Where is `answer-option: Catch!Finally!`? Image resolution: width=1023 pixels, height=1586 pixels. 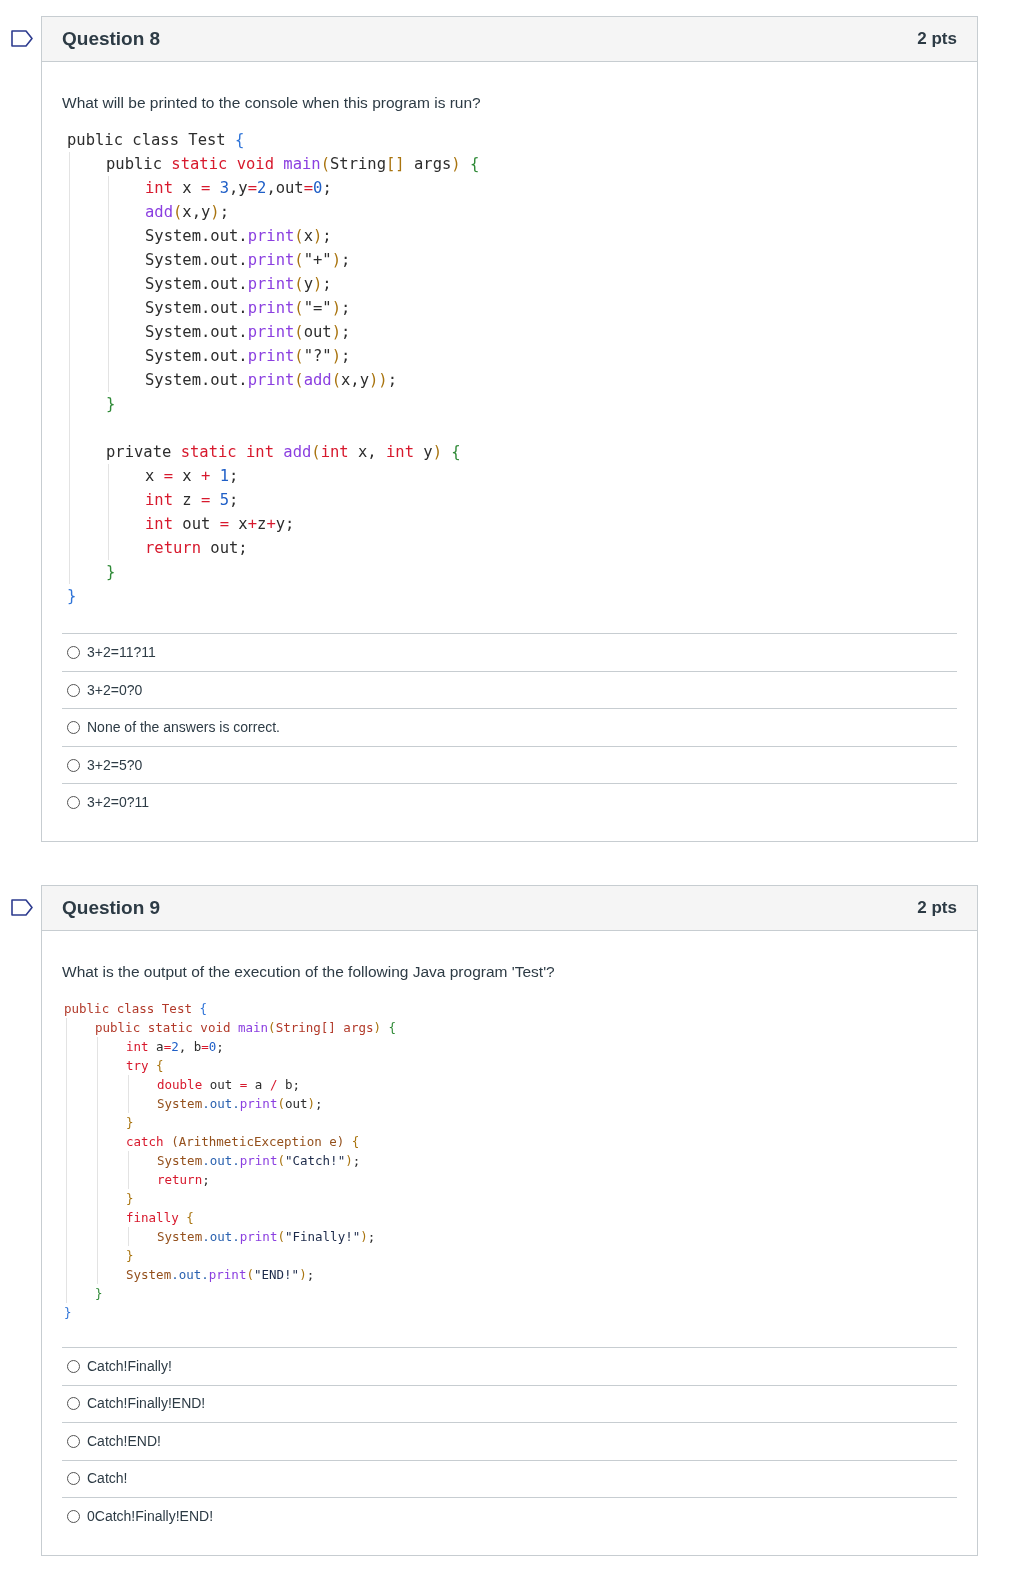 answer-option: Catch!Finally! is located at coordinates (509, 1366).